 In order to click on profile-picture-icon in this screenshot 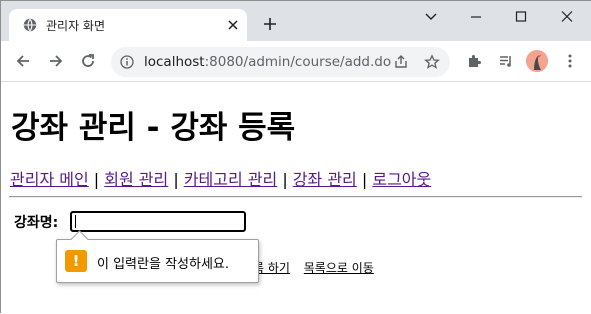, I will do `click(537, 61)`.